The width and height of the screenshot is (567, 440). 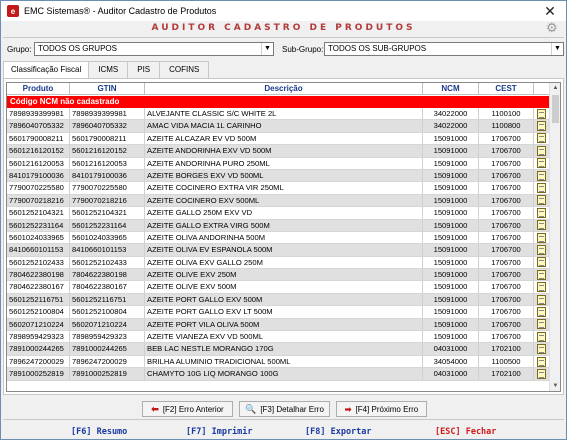 What do you see at coordinates (107, 138) in the screenshot?
I see `cell-gtin: 5601790008211` at bounding box center [107, 138].